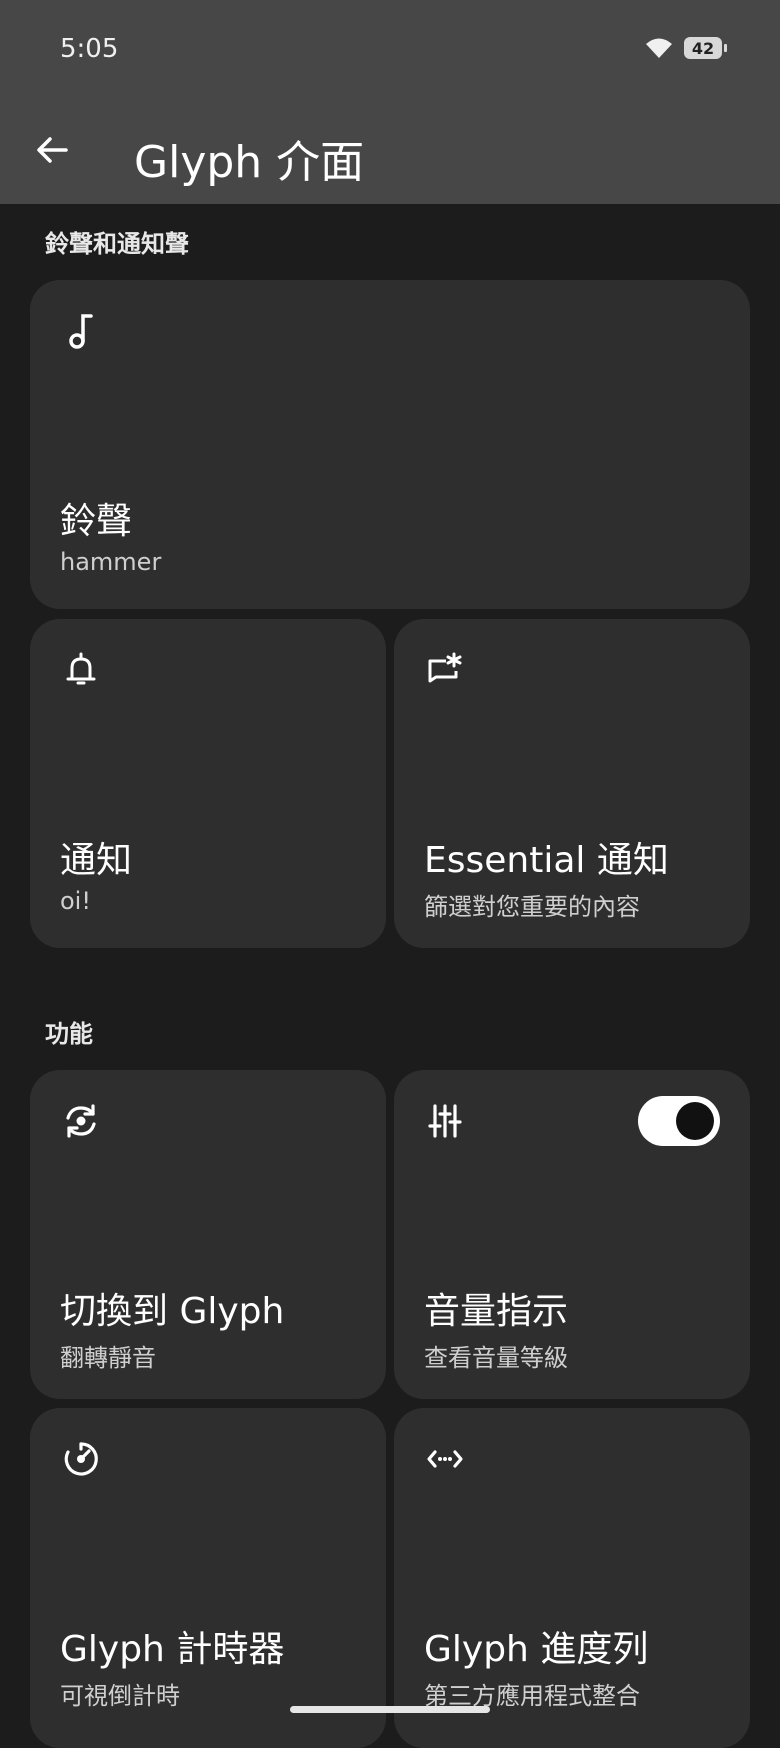  Describe the element at coordinates (81, 668) in the screenshot. I see `bell-icon` at that location.